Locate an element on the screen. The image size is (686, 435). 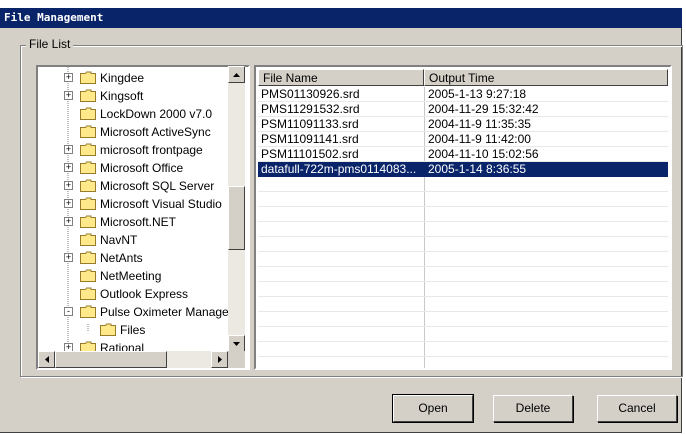
cell-output-time: 2005-1-13 9:27:18 is located at coordinates (477, 94).